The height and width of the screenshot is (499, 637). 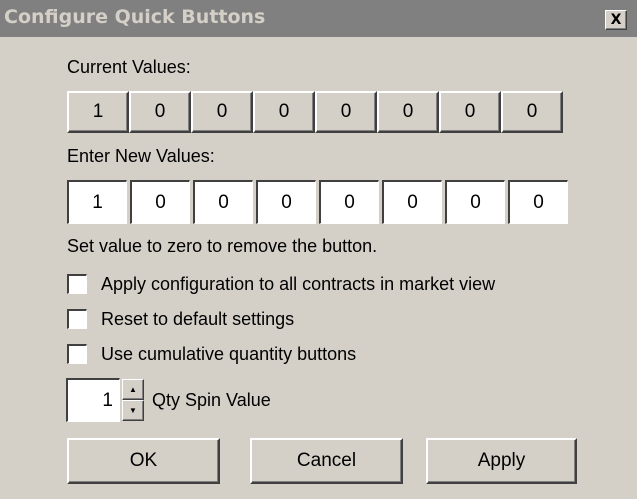 I want to click on option-cumulative-quantity: Use cumulative quantity buttons, so click(x=211, y=354).